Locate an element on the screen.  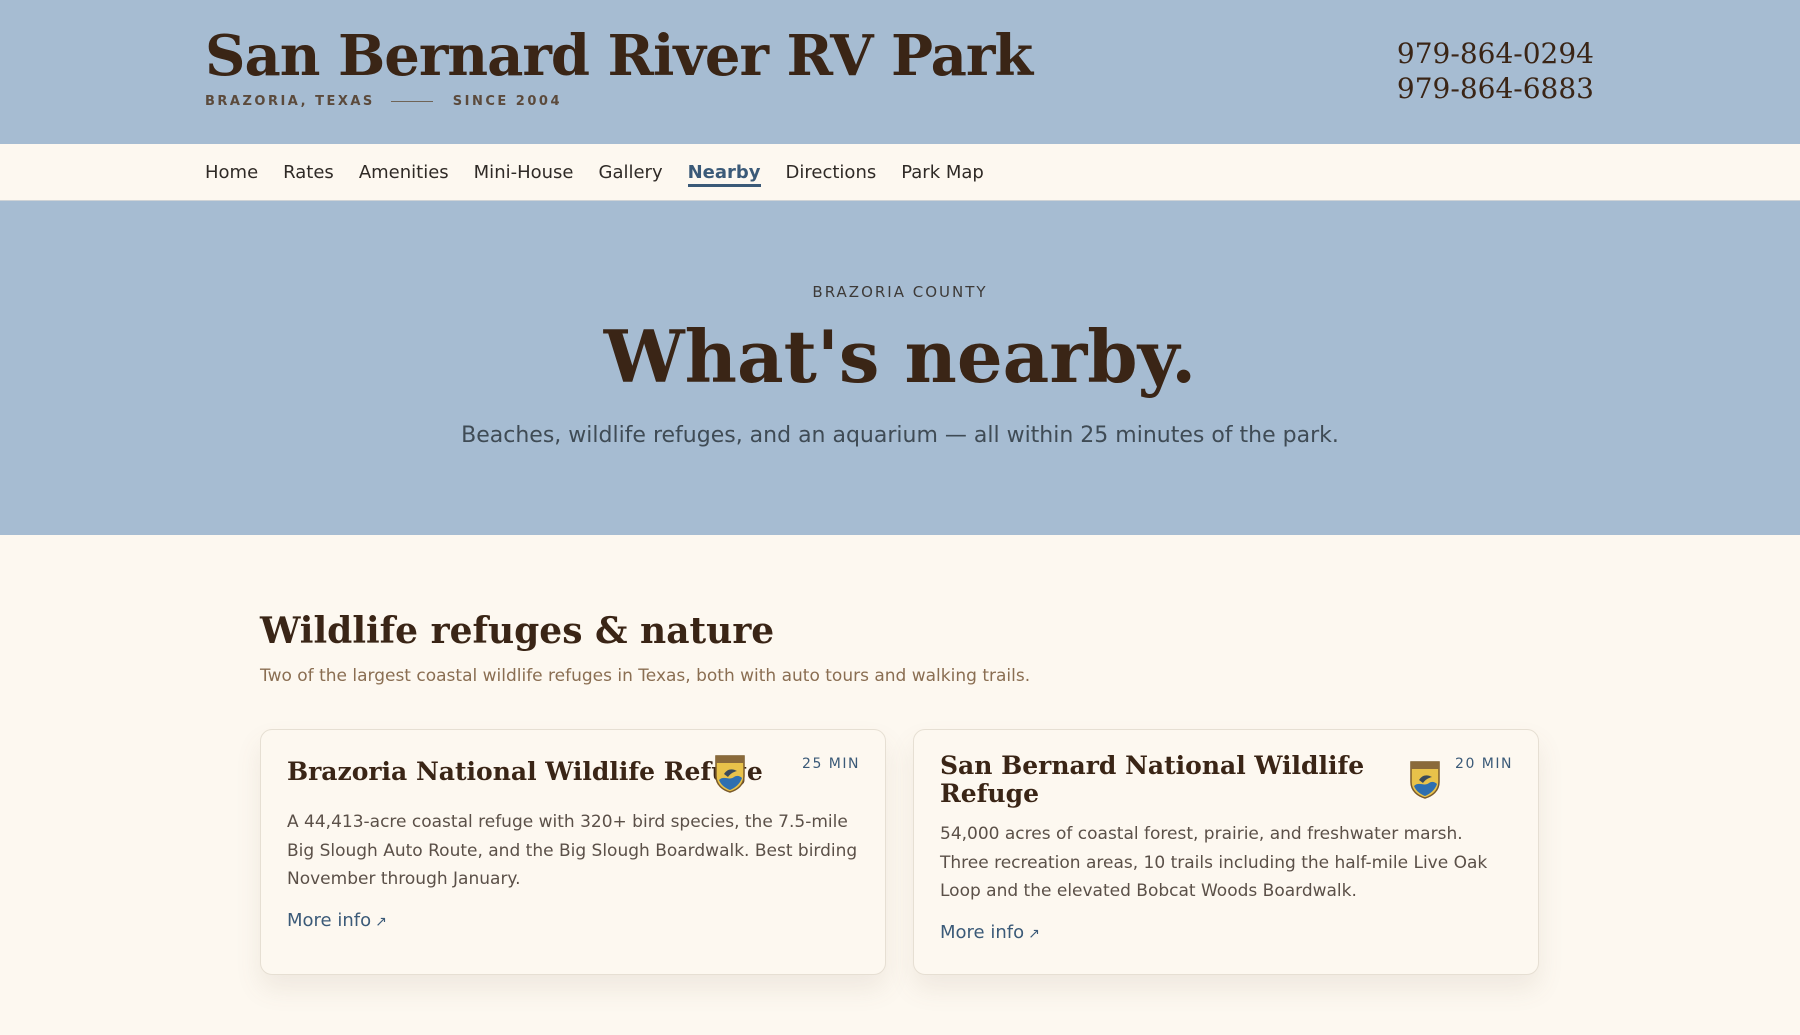
nav-mini-house: Mini-House is located at coordinates (524, 172).